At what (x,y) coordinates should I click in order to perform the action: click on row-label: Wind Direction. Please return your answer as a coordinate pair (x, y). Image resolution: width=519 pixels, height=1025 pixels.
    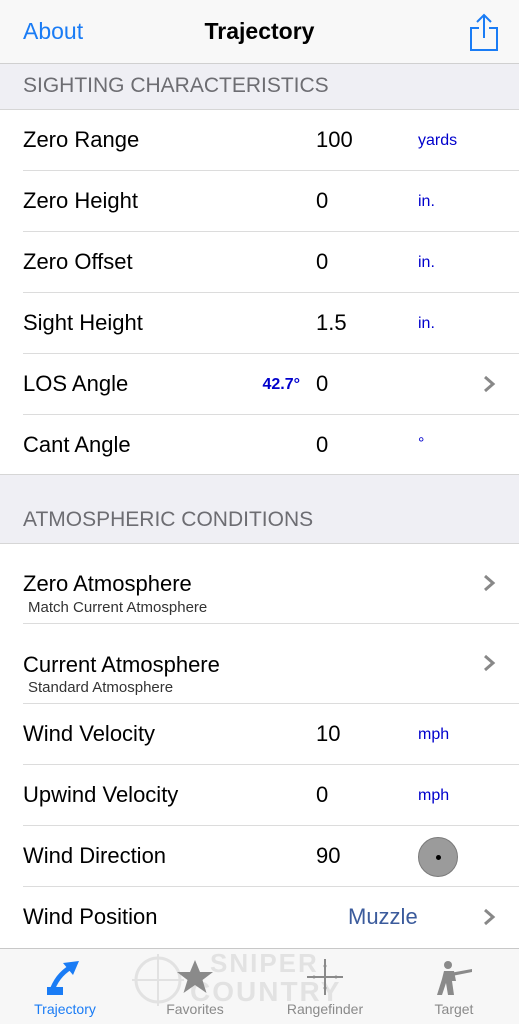
    Looking at the image, I should click on (95, 855).